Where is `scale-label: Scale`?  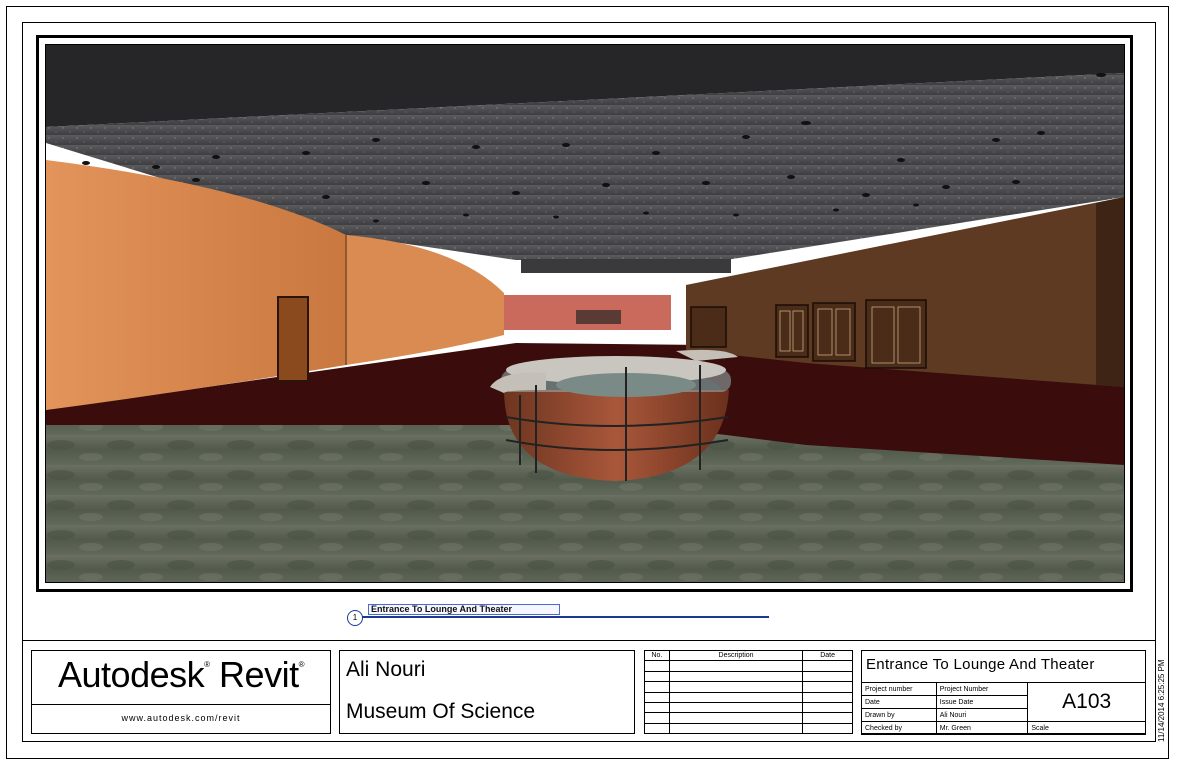
scale-label: Scale is located at coordinates (1040, 728).